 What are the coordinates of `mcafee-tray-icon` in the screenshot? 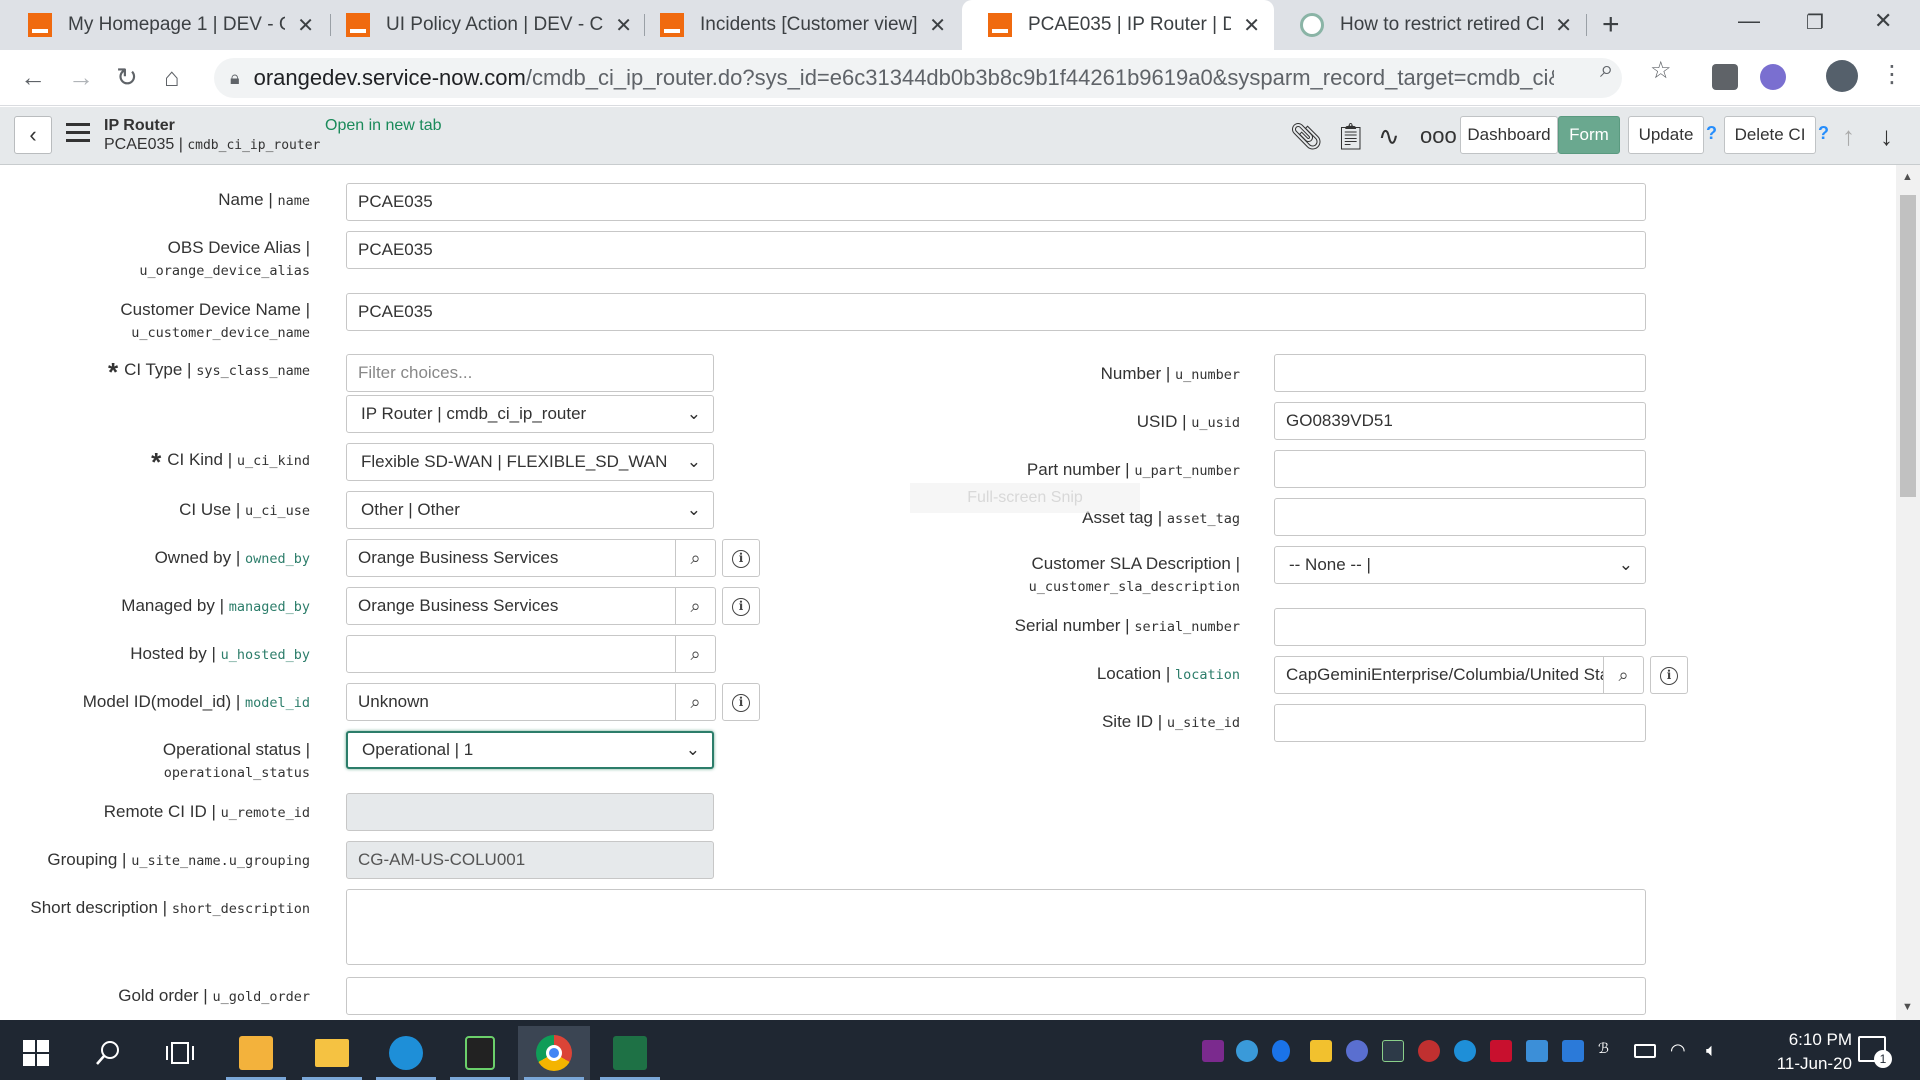 It's located at (1501, 1051).